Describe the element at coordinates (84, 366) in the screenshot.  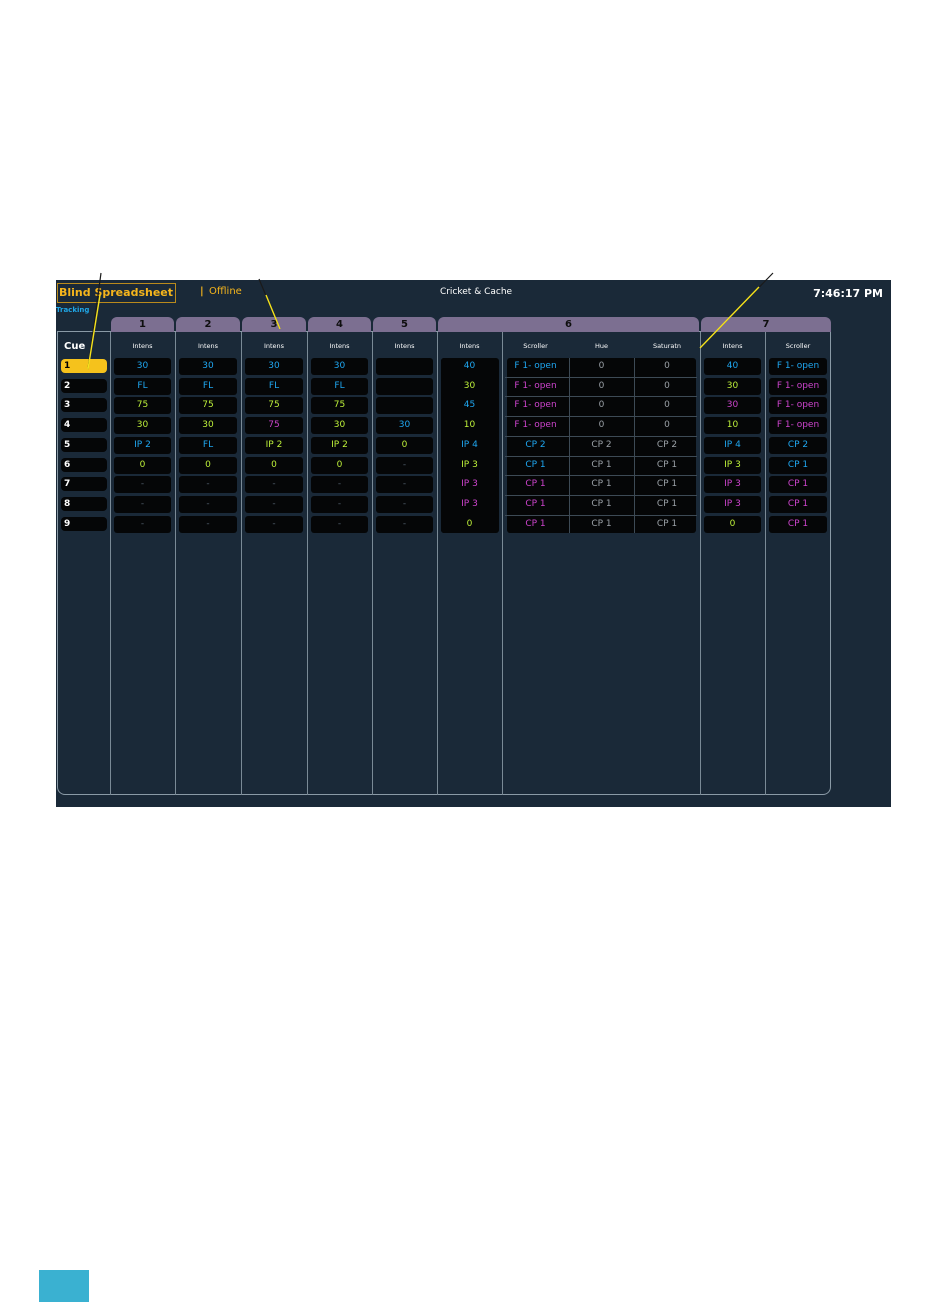
I see `cue-row-1: 1` at that location.